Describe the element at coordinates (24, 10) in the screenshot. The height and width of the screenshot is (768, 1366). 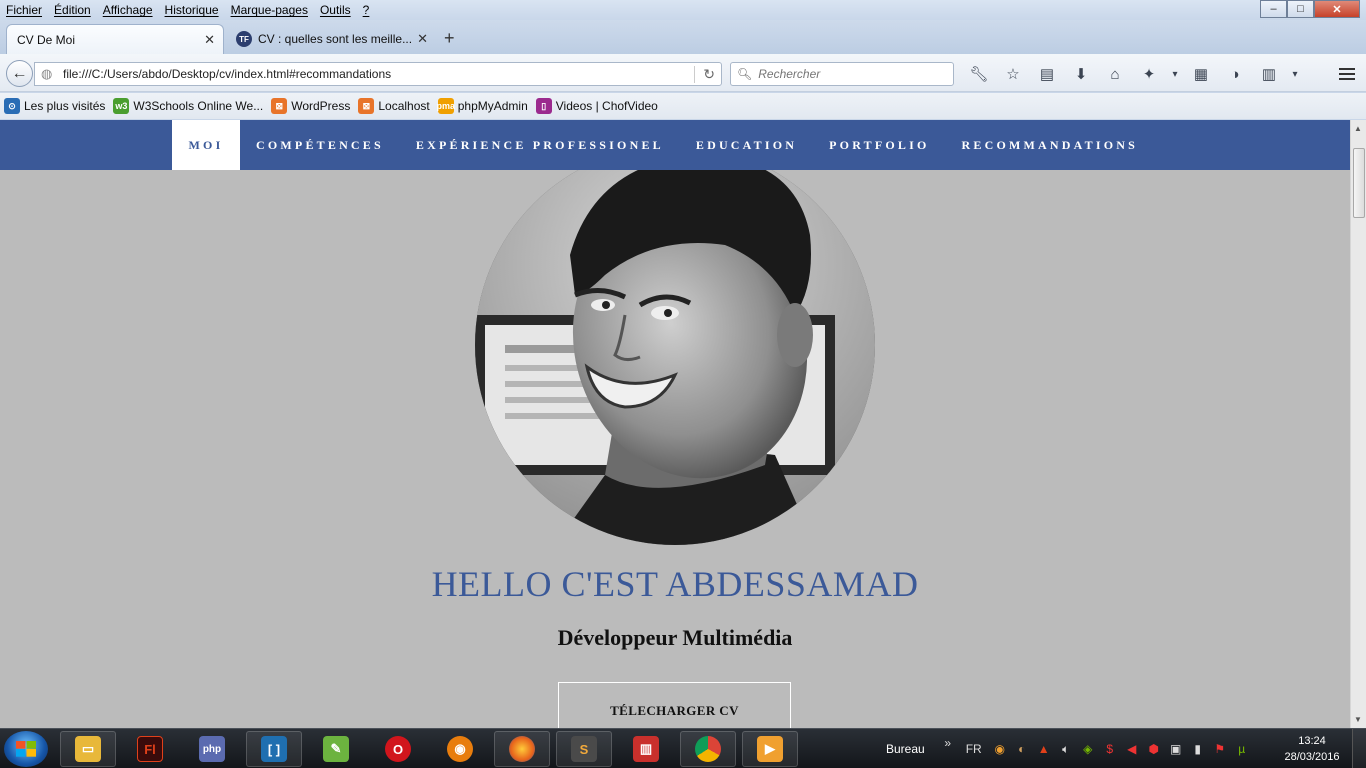
I see `menu-fichier: Fichier` at that location.